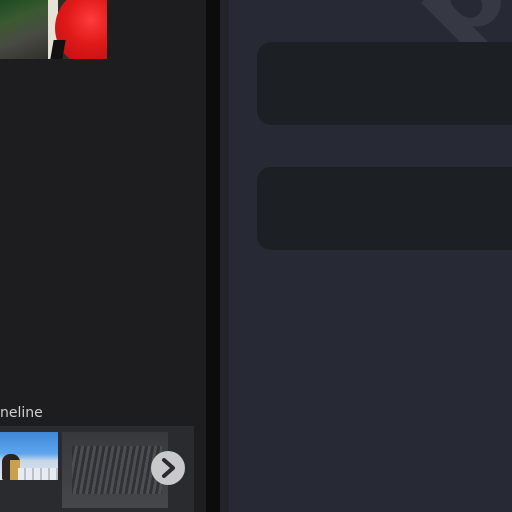  I want to click on media-preview-thumbnail, so click(53, 29).